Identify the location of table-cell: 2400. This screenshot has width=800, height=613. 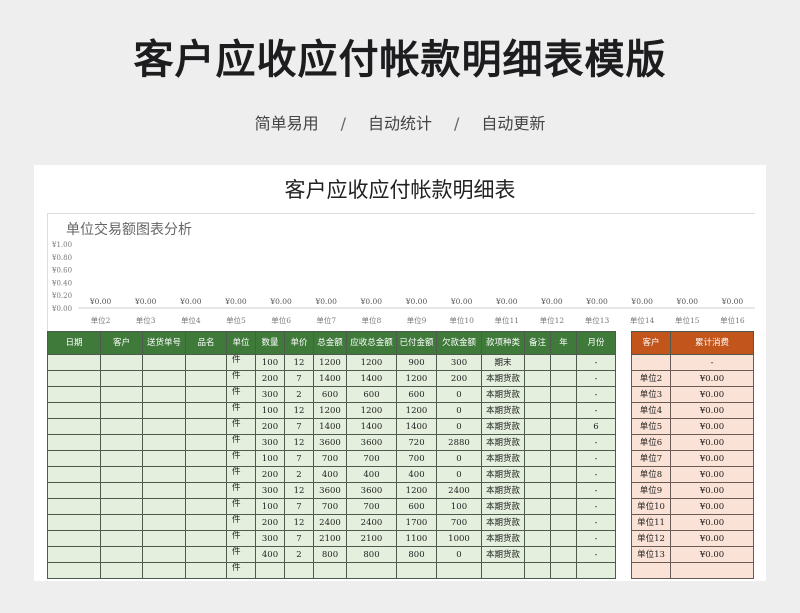
(459, 490).